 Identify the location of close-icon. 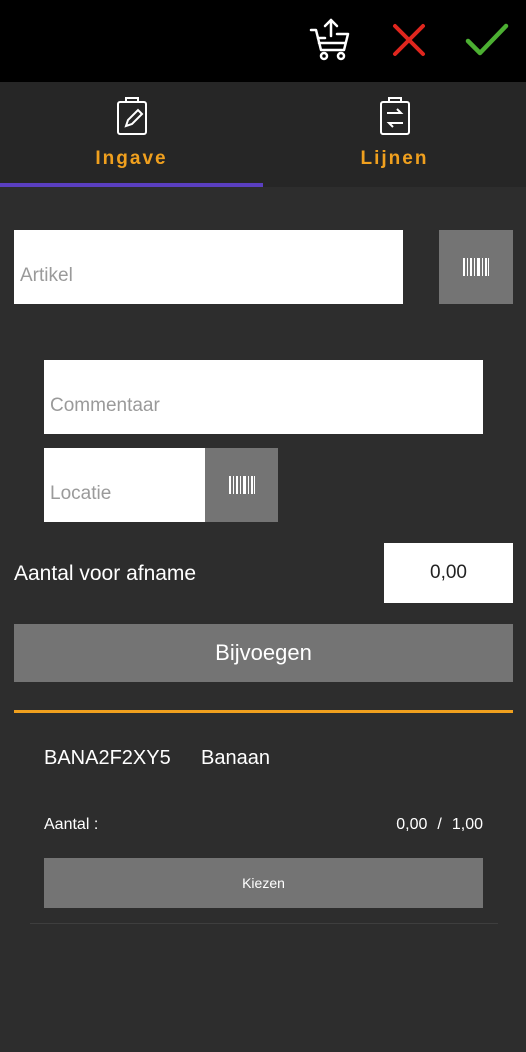
(409, 40).